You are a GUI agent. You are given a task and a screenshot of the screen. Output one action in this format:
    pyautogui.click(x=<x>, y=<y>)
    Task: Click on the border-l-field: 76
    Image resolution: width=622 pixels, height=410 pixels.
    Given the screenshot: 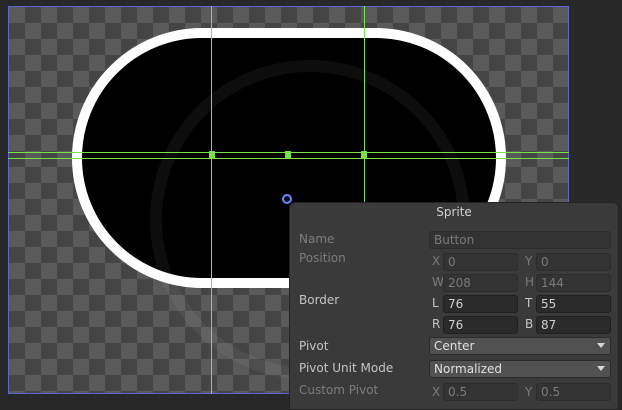 What is the action you would take?
    pyautogui.click(x=480, y=304)
    